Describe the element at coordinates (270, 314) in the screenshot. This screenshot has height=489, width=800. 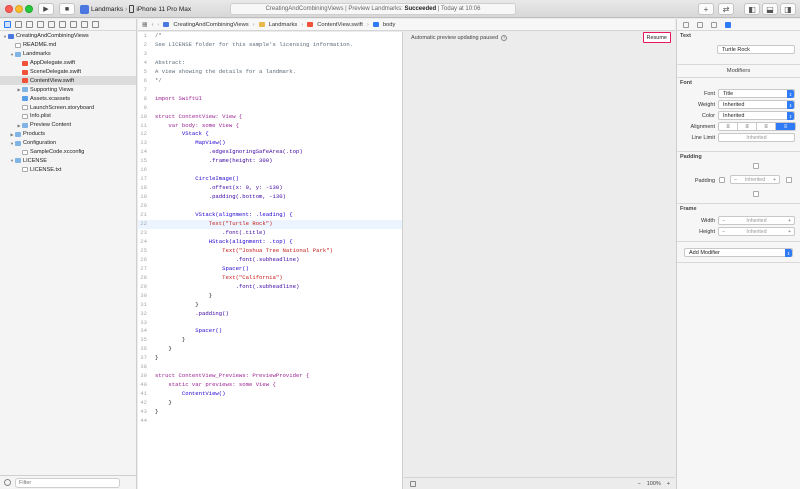
I see `code-line: 32 .padding()` at that location.